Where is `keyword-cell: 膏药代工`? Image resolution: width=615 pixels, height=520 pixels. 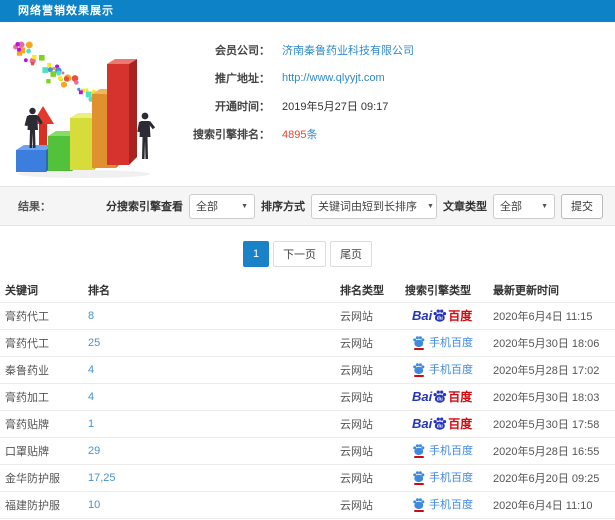
keyword-cell: 膏药代工 is located at coordinates (41, 315).